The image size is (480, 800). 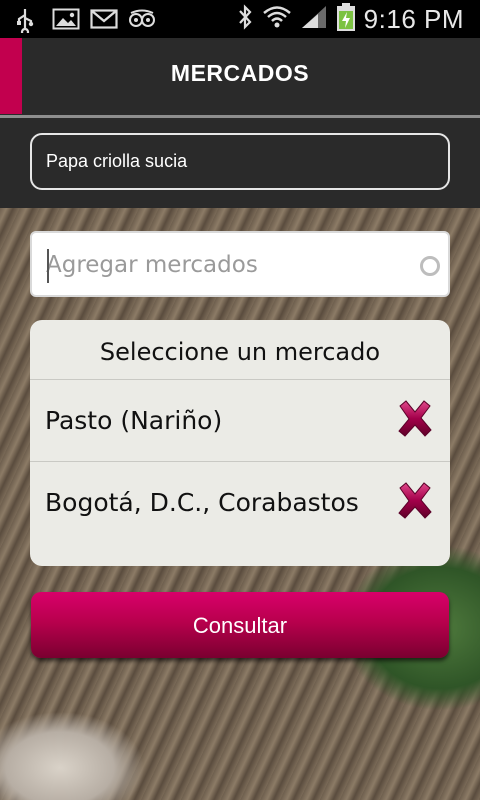 I want to click on battery-charging-icon, so click(x=346, y=19).